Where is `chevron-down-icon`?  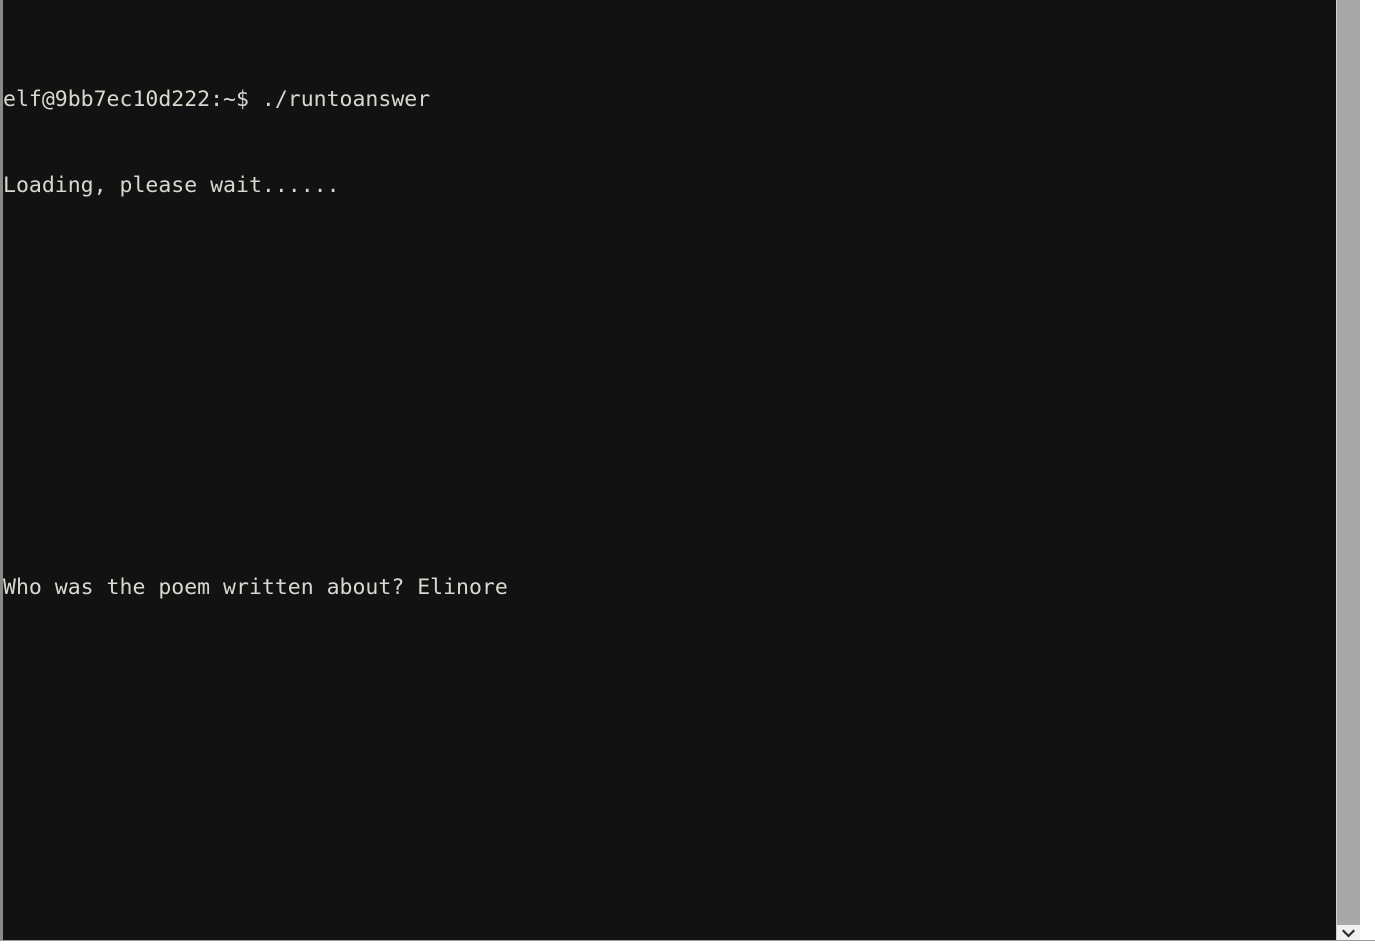
chevron-down-icon is located at coordinates (1348, 933).